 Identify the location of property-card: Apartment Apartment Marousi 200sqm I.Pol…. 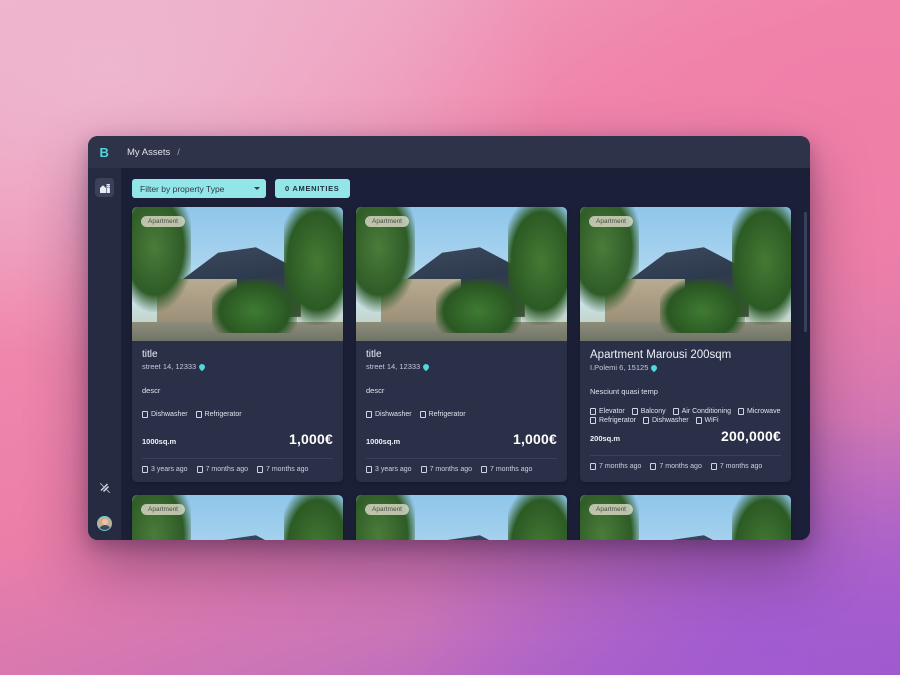
(685, 344).